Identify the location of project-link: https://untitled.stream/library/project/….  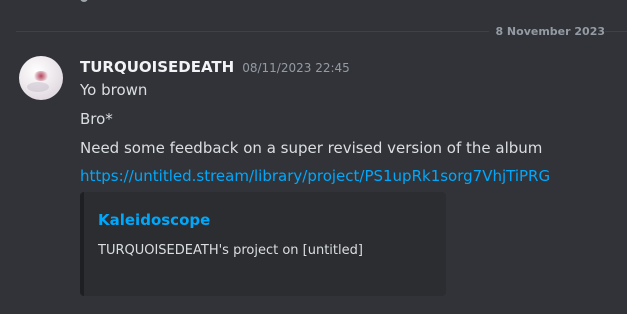
(315, 176).